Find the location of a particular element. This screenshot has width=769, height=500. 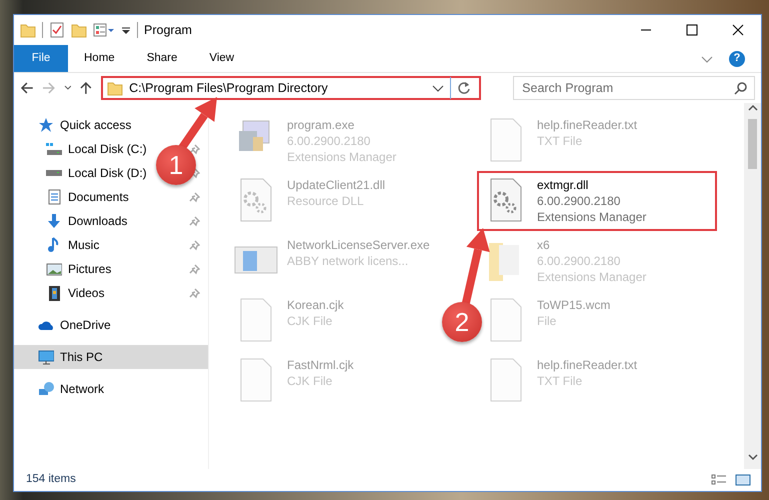

checklist-icon is located at coordinates (57, 30).